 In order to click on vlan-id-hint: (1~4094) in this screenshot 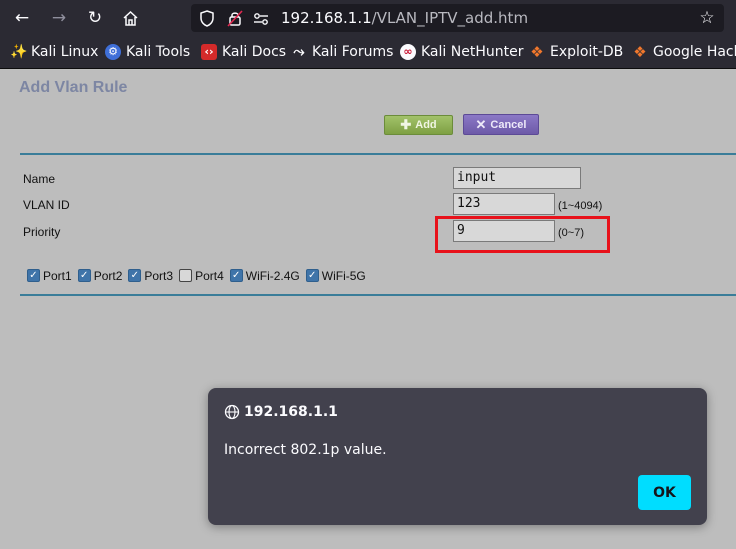, I will do `click(580, 206)`.